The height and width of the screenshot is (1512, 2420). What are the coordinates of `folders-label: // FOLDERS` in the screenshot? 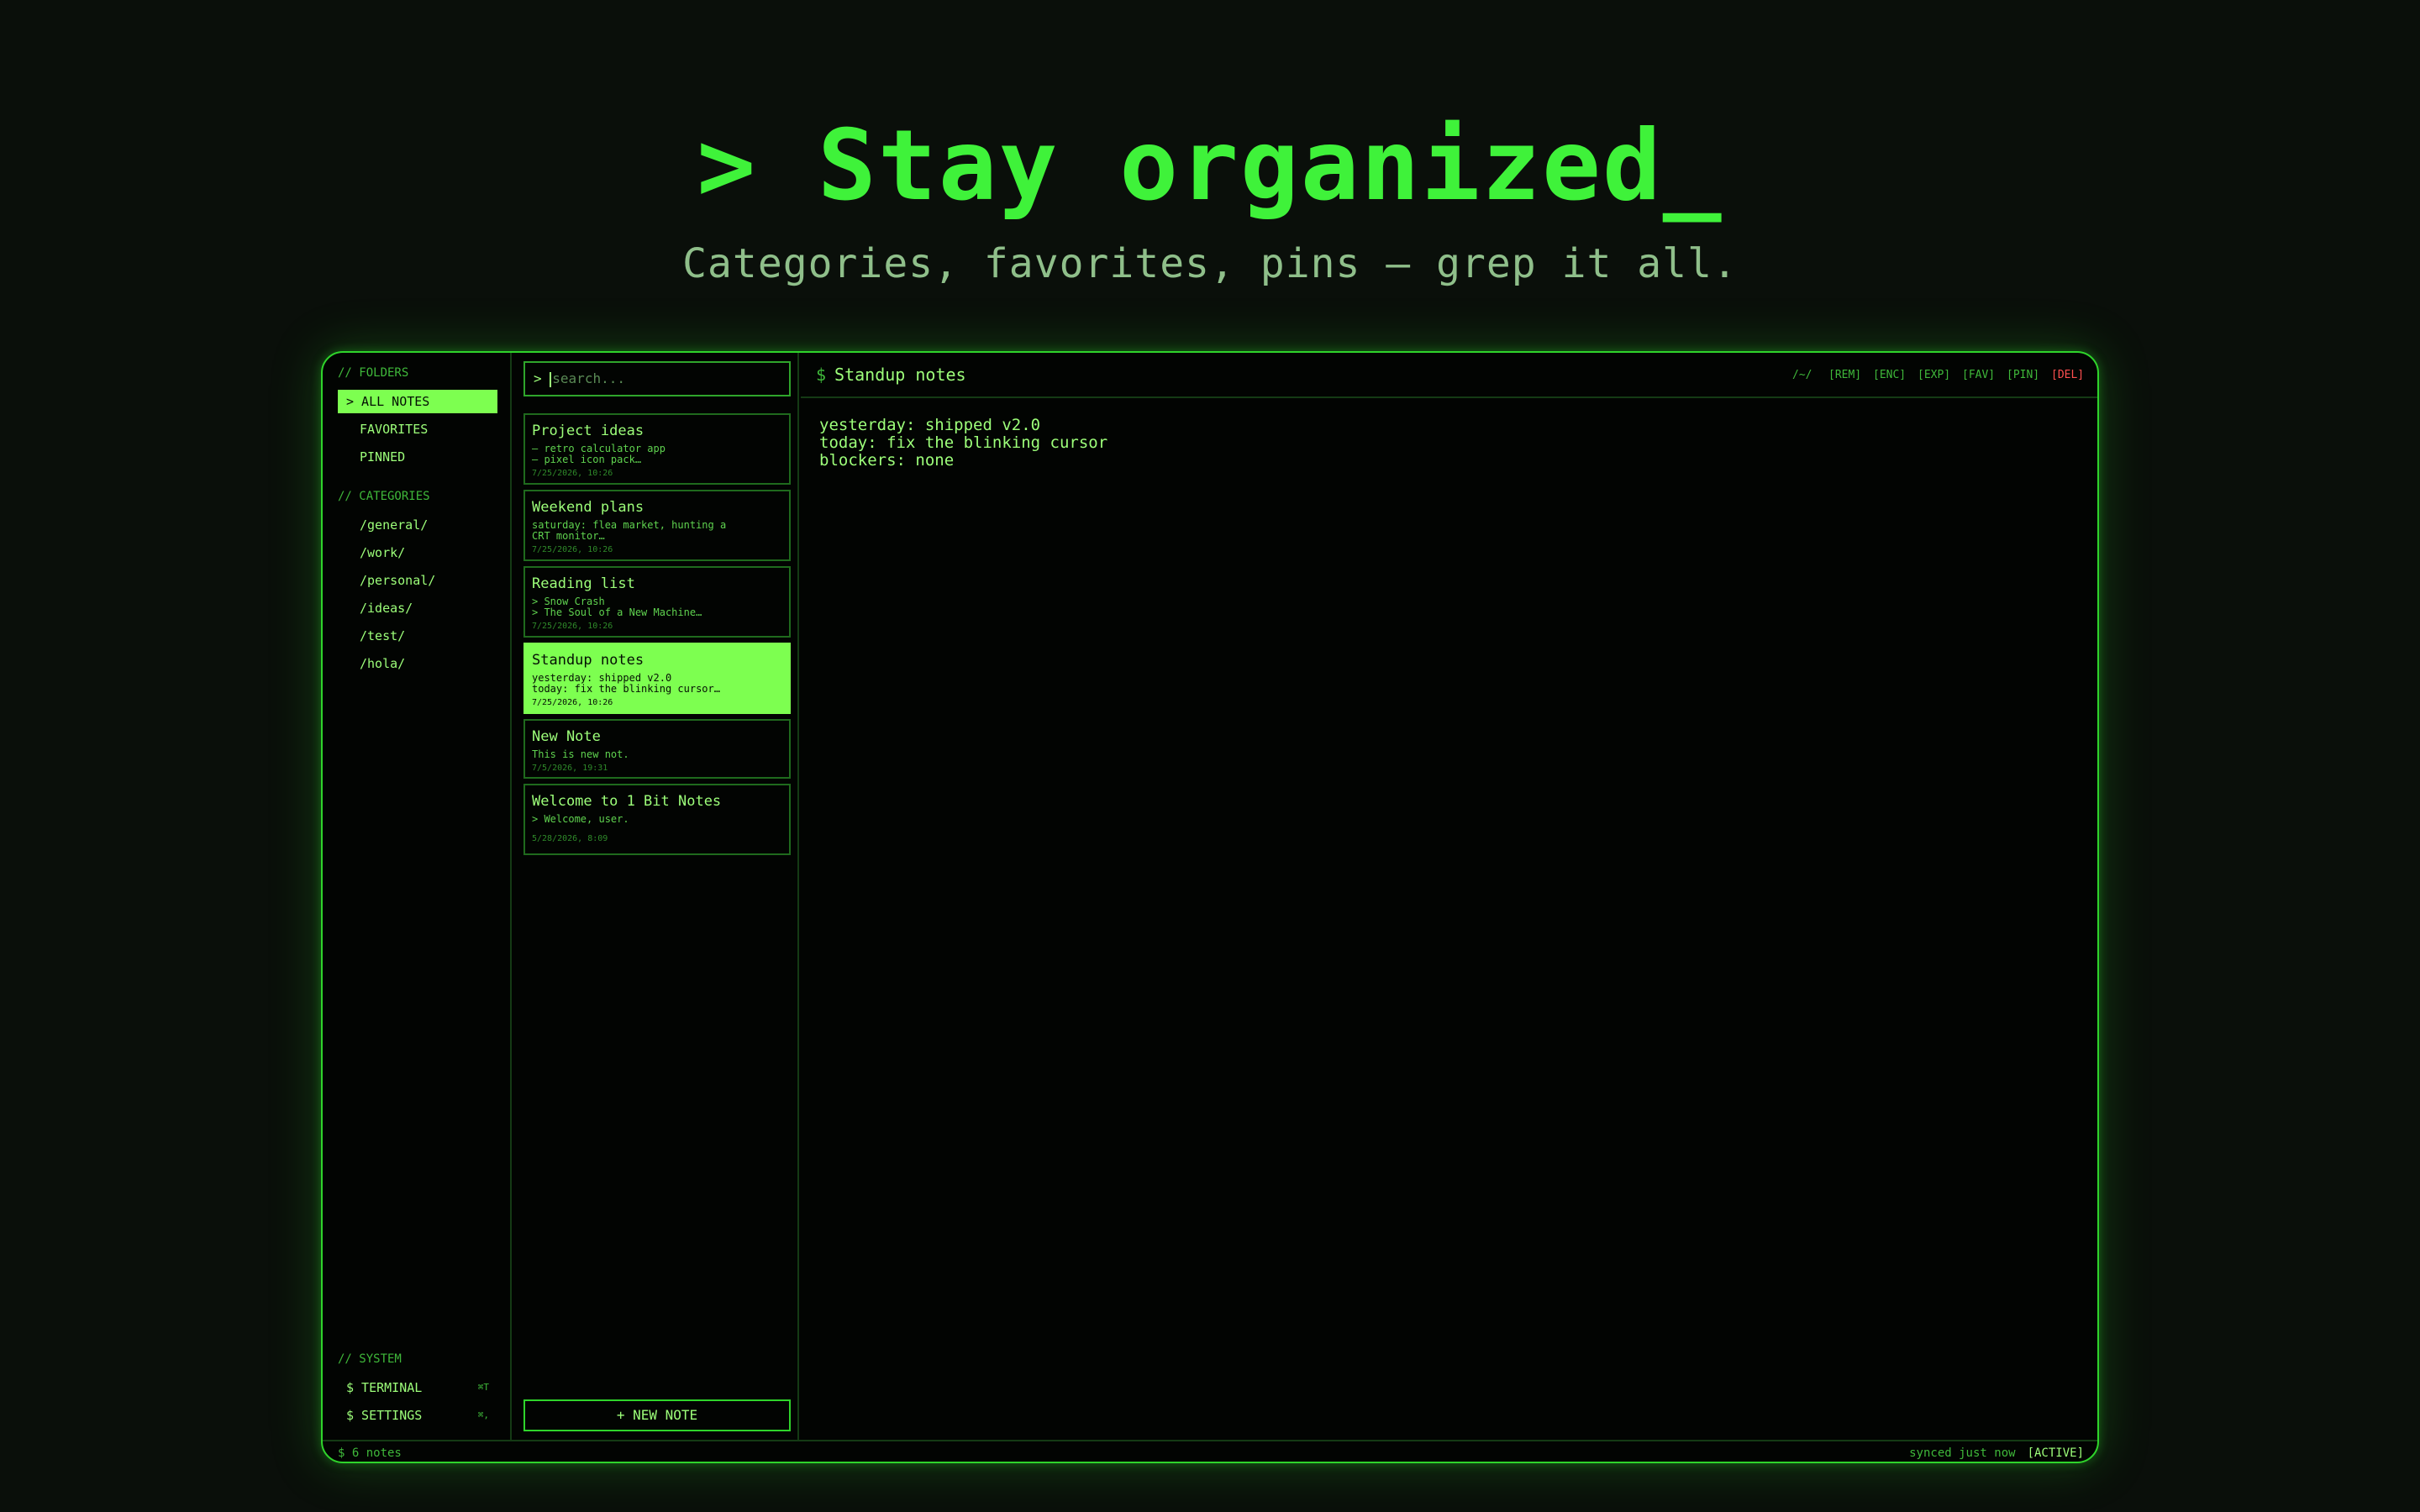 It's located at (374, 373).